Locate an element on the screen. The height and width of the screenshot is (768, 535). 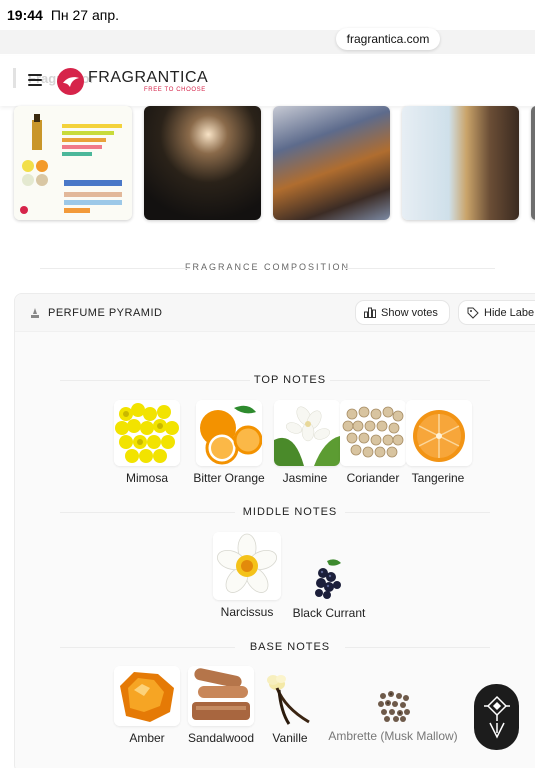
note-coriander: Coriander is located at coordinates (373, 442).